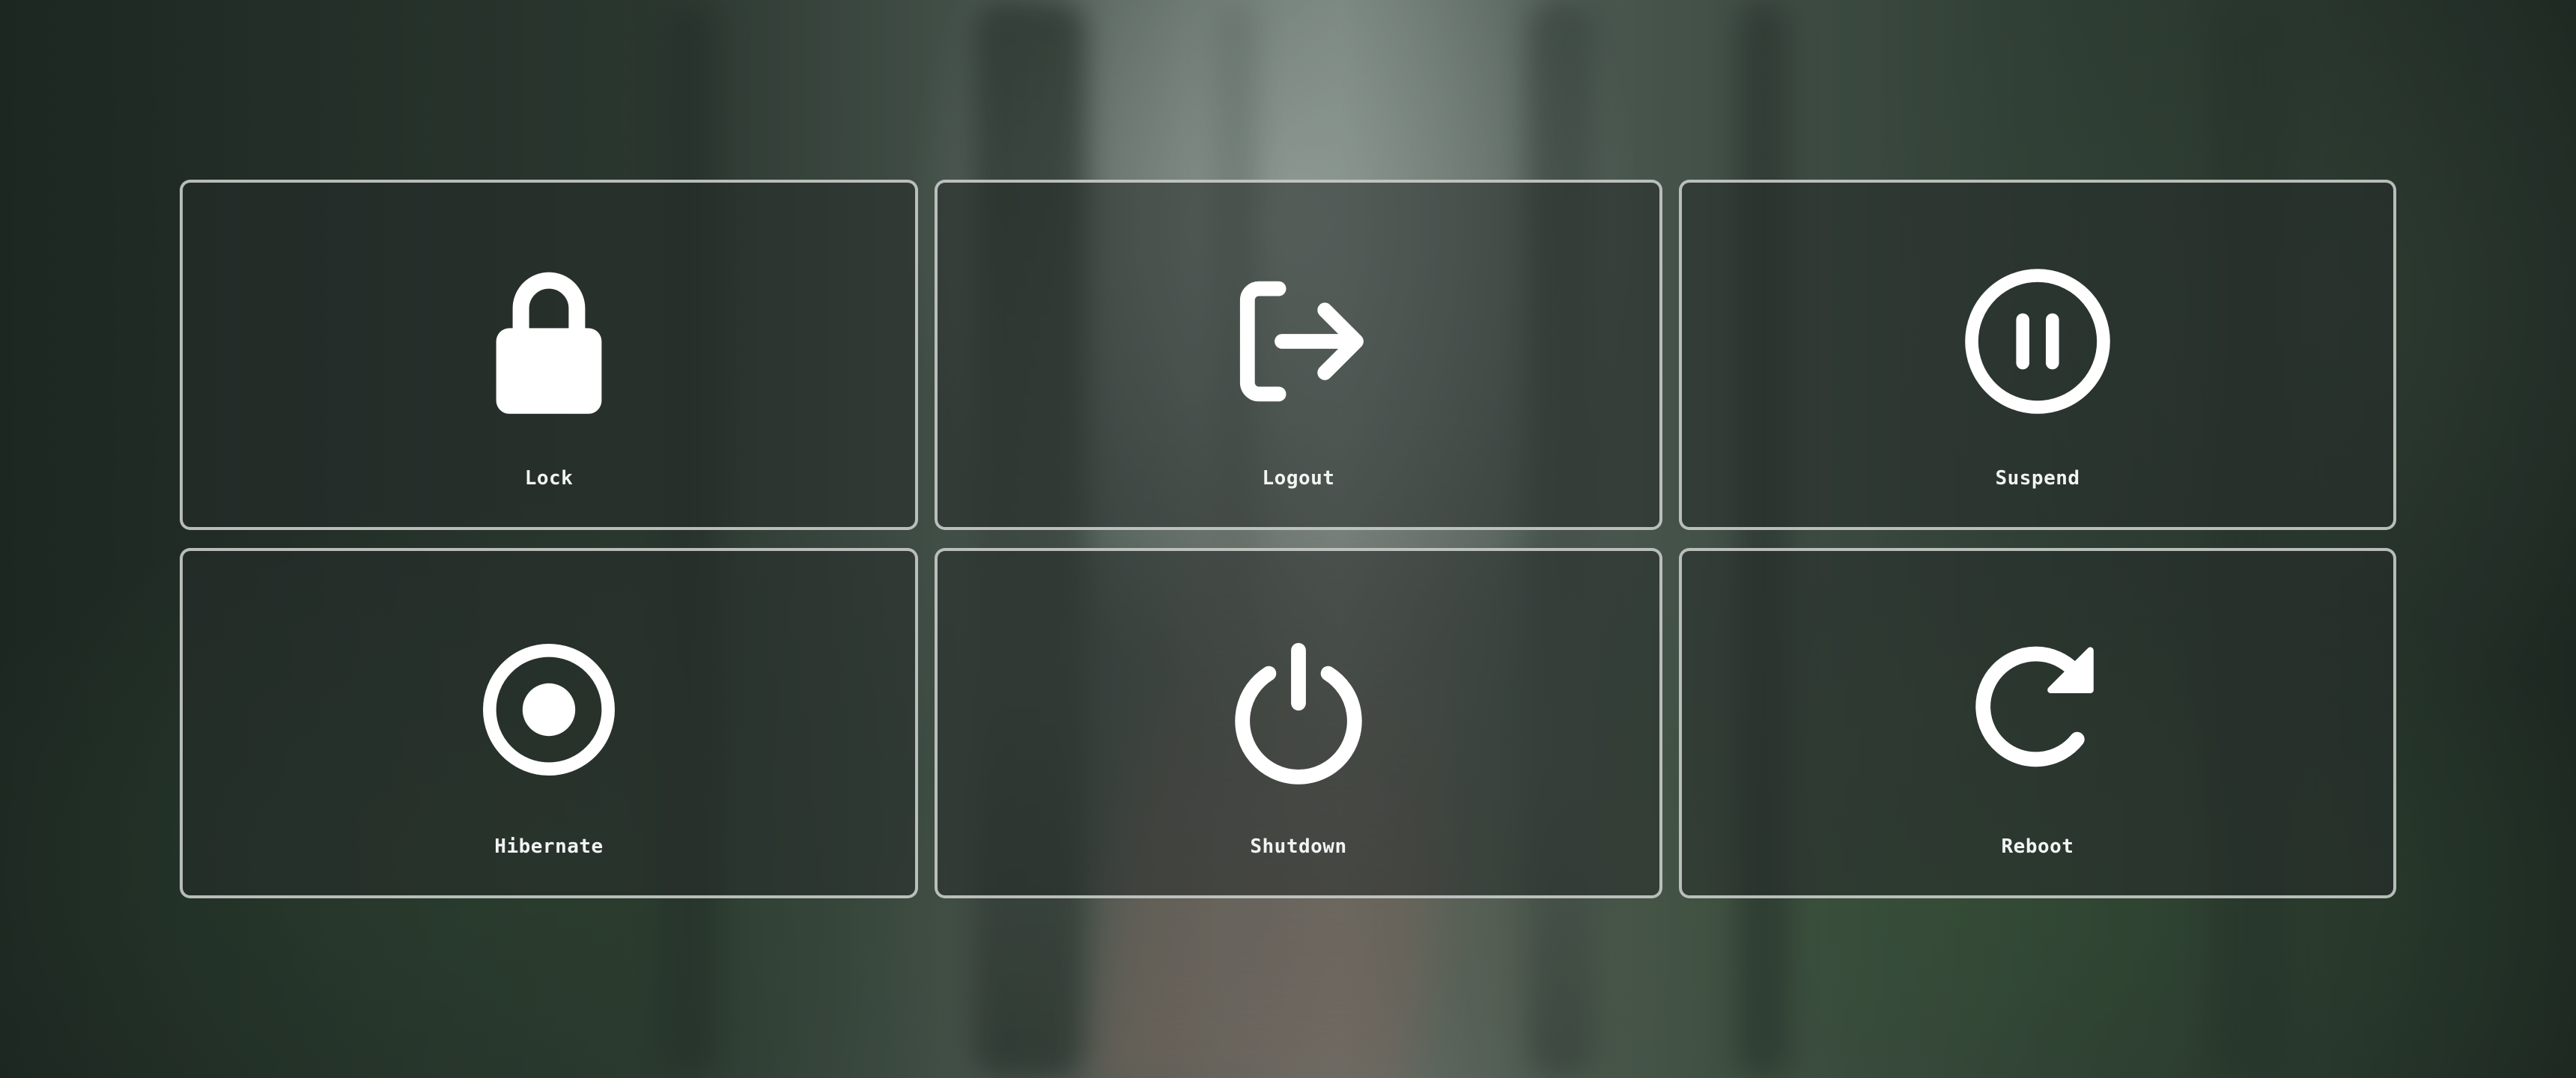 This screenshot has width=2576, height=1078. Describe the element at coordinates (2037, 846) in the screenshot. I see `reboot-label: Reboot` at that location.